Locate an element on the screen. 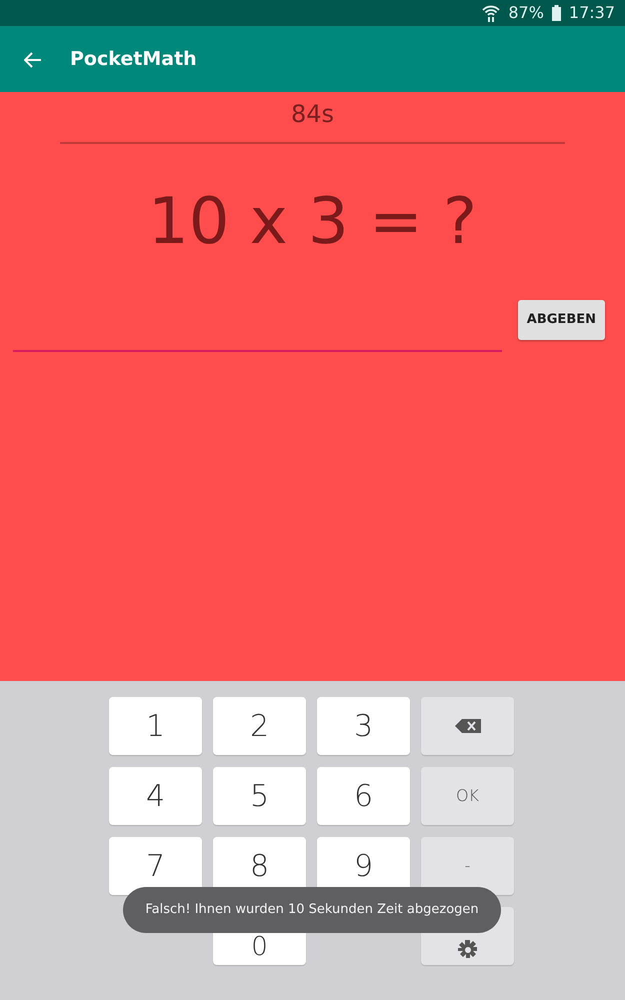 The width and height of the screenshot is (625, 1000). settings-icon is located at coordinates (468, 950).